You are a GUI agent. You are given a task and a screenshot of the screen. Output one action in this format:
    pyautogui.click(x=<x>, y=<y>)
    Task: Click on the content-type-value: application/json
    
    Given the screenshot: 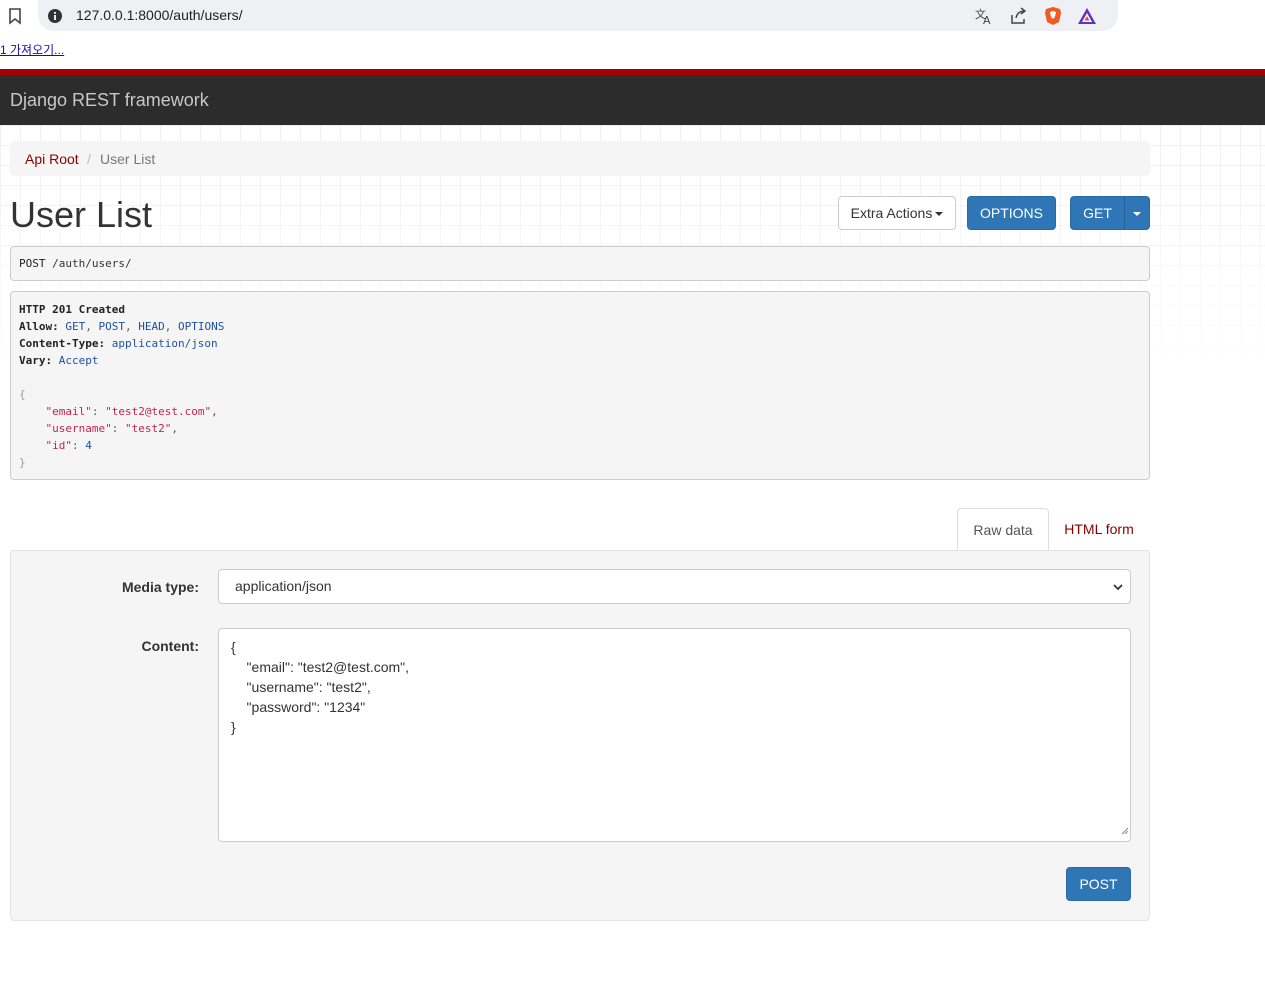 What is the action you would take?
    pyautogui.click(x=164, y=343)
    